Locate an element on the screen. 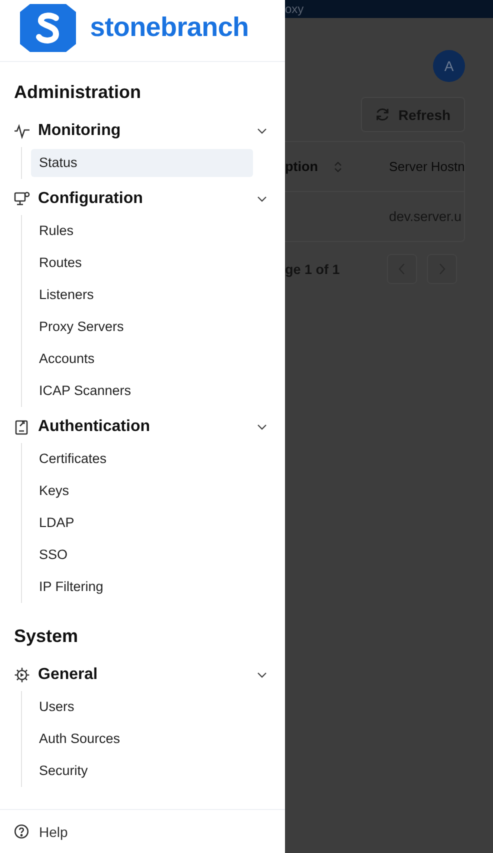 This screenshot has width=493, height=853. group-label: Monitoring is located at coordinates (80, 131).